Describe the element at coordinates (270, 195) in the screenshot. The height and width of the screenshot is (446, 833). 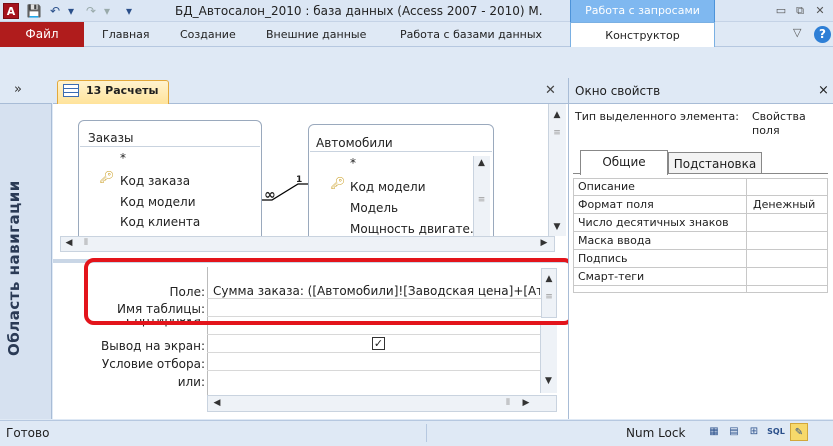
I see `many-symbol: ∞` at that location.